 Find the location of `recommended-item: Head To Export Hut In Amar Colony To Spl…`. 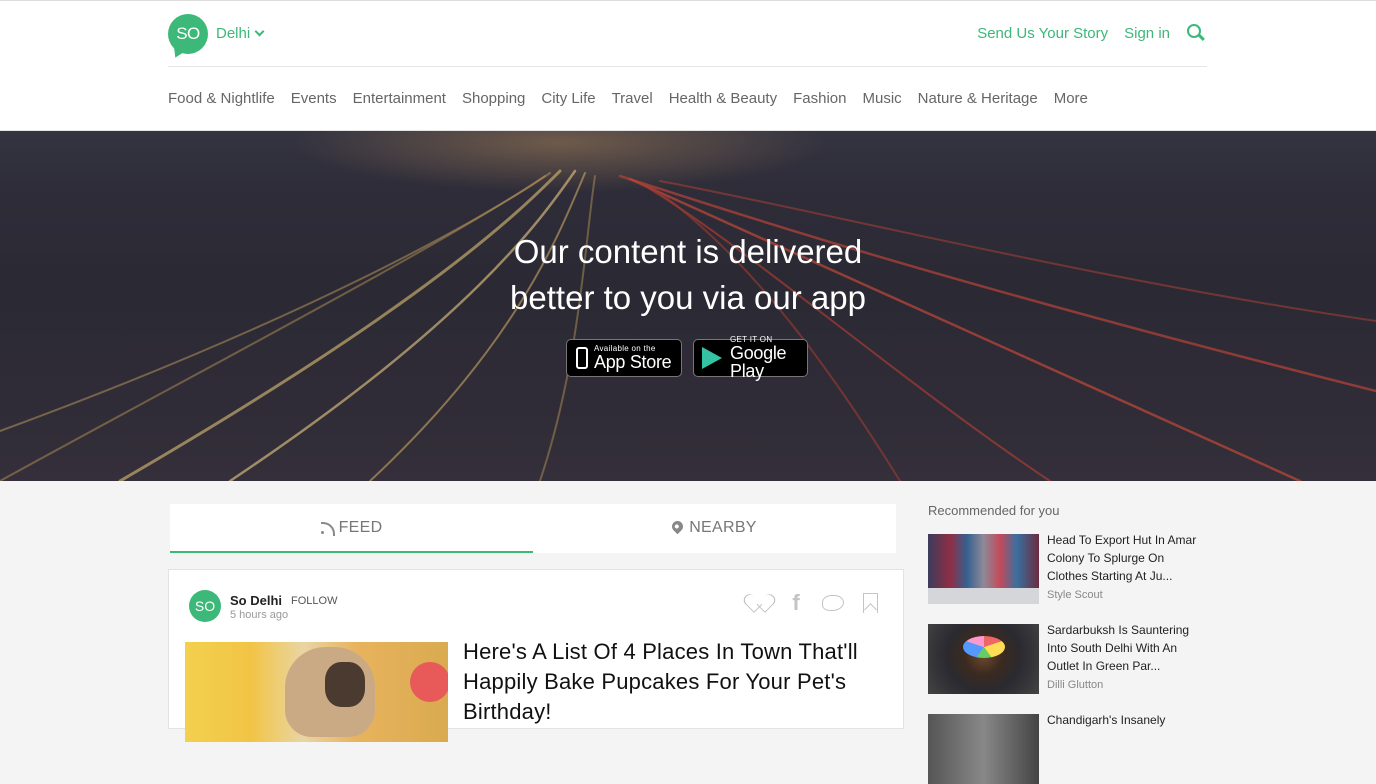

recommended-item: Head To Export Hut In Amar Colony To Spl… is located at coordinates (1068, 567).